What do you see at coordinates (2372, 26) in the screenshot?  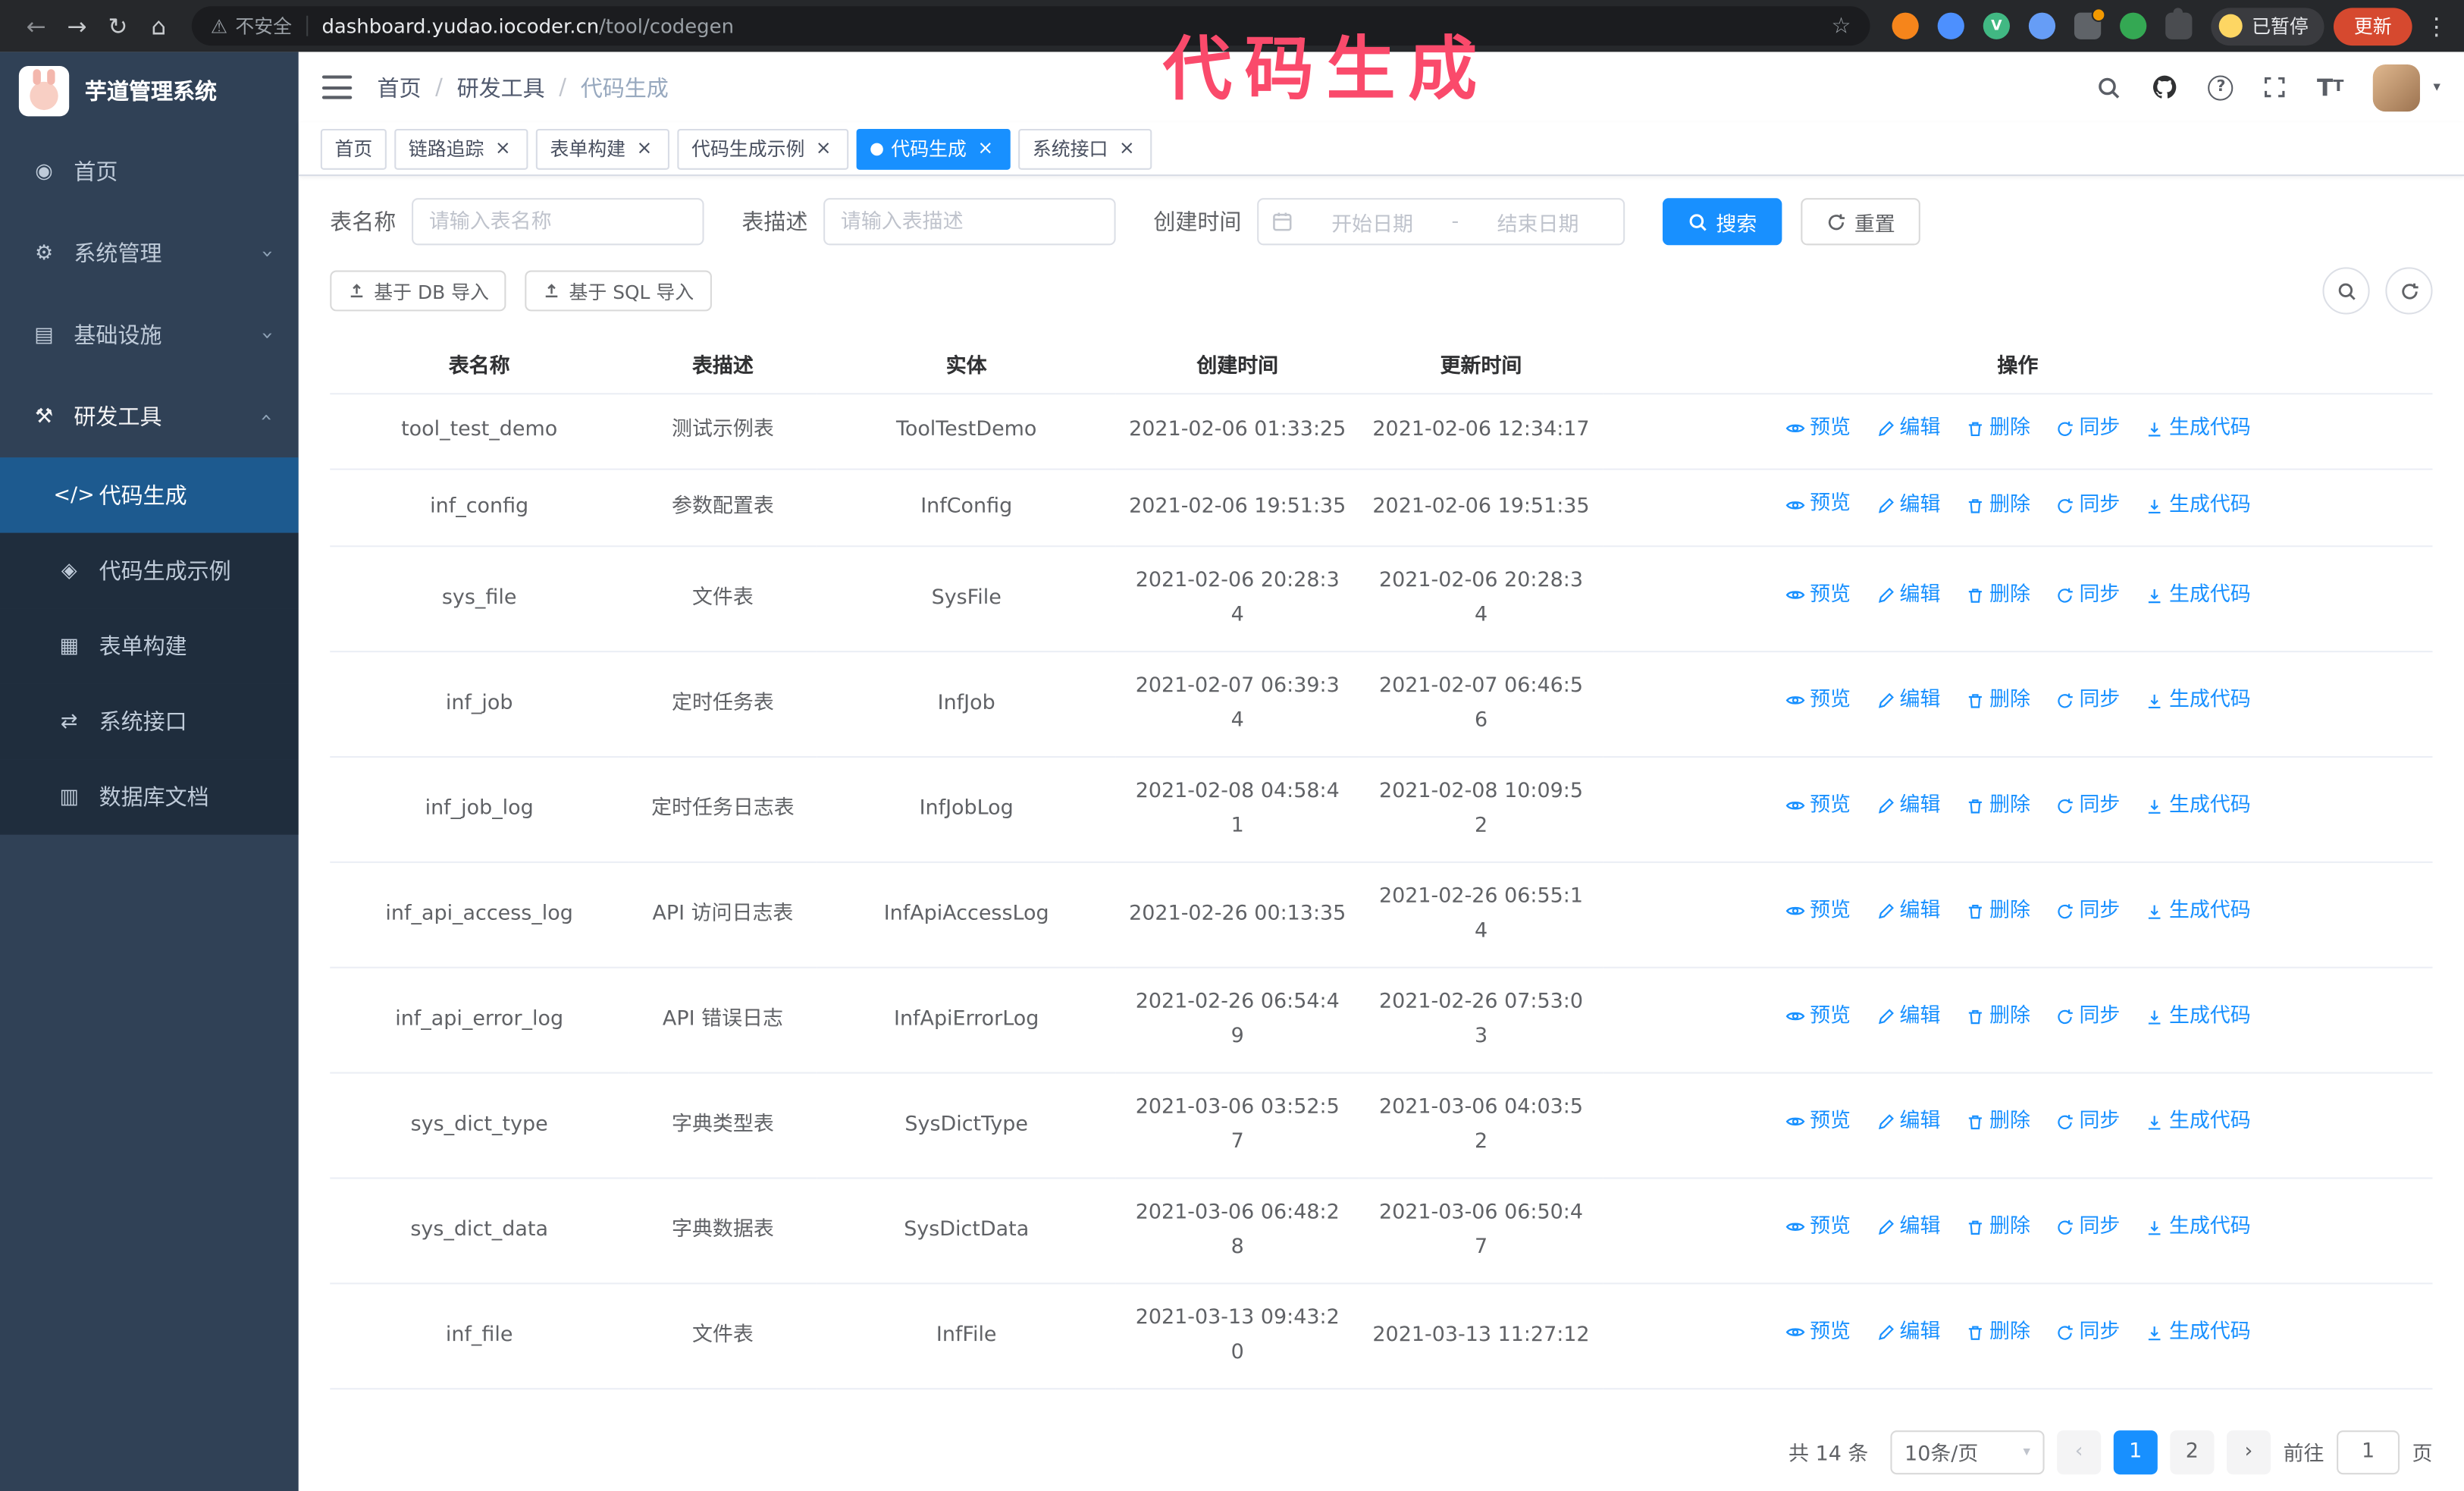 I see `browser-update-button: 更新` at bounding box center [2372, 26].